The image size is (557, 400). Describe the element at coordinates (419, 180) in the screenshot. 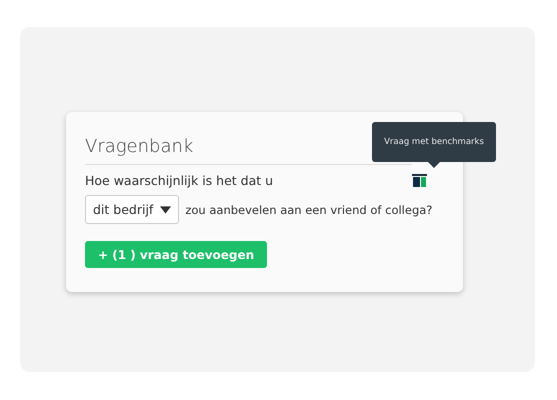

I see `benchmark-icon` at that location.